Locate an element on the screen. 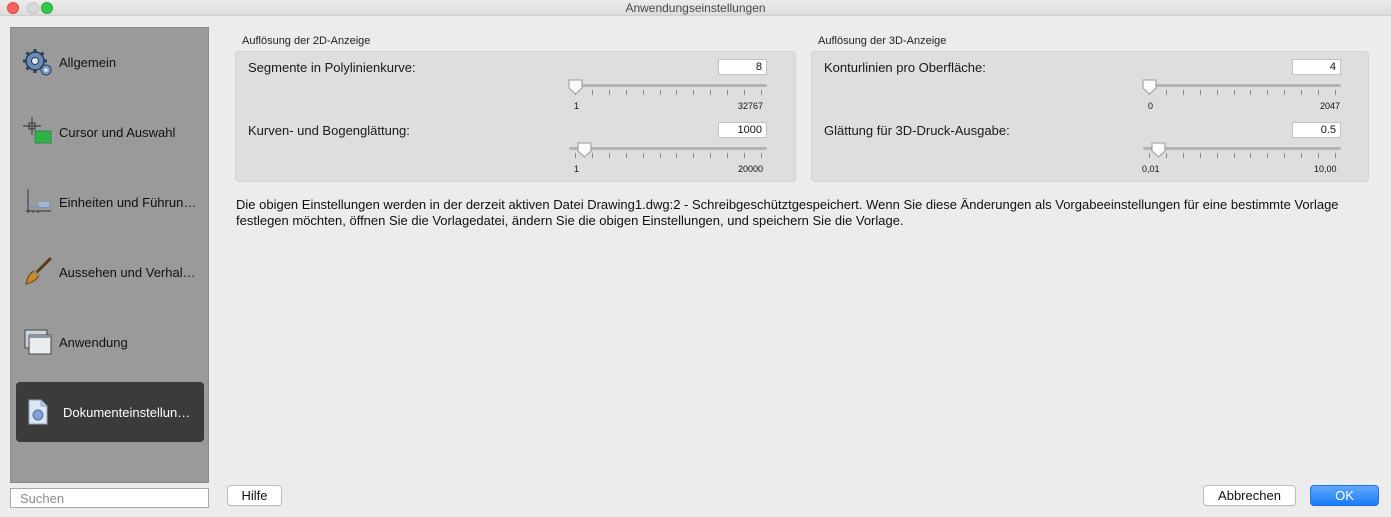  title-bar: Anwendungseinstellungen is located at coordinates (695, 8).